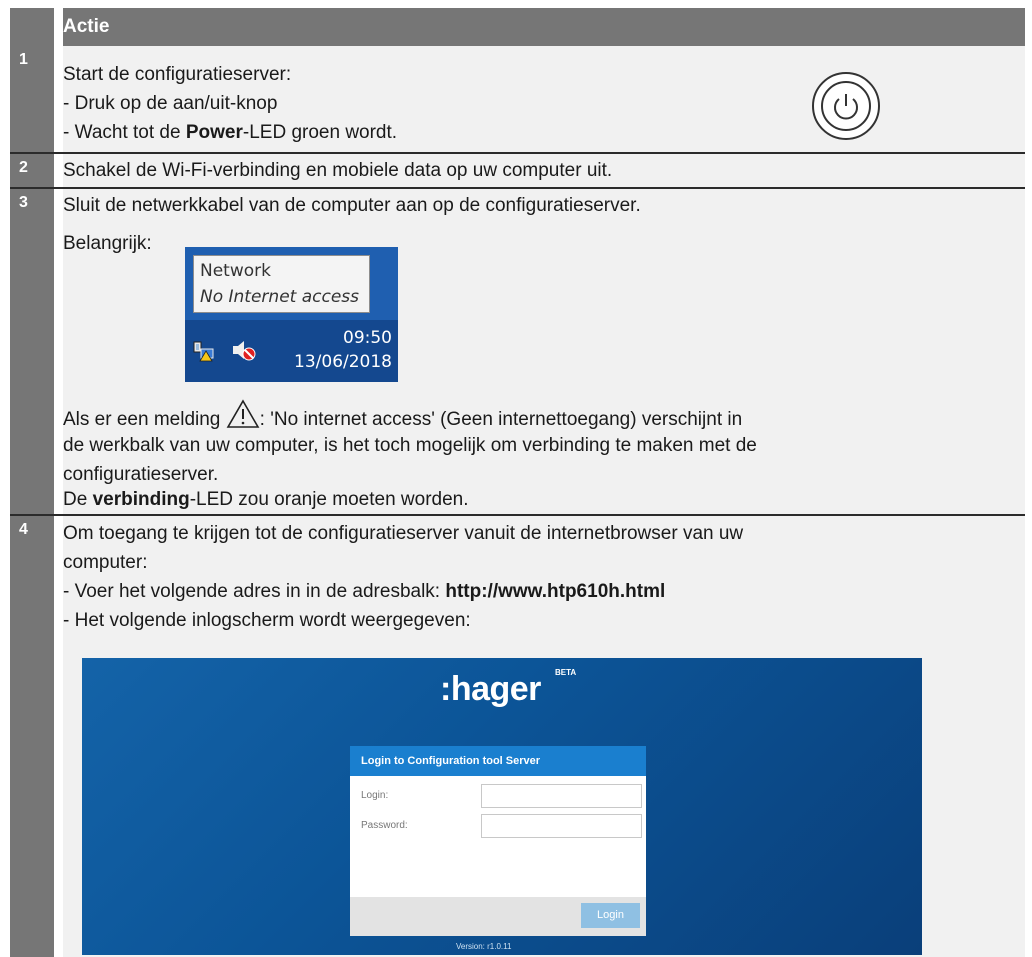  I want to click on belangrijk-label: Belangrijk:, so click(107, 243).